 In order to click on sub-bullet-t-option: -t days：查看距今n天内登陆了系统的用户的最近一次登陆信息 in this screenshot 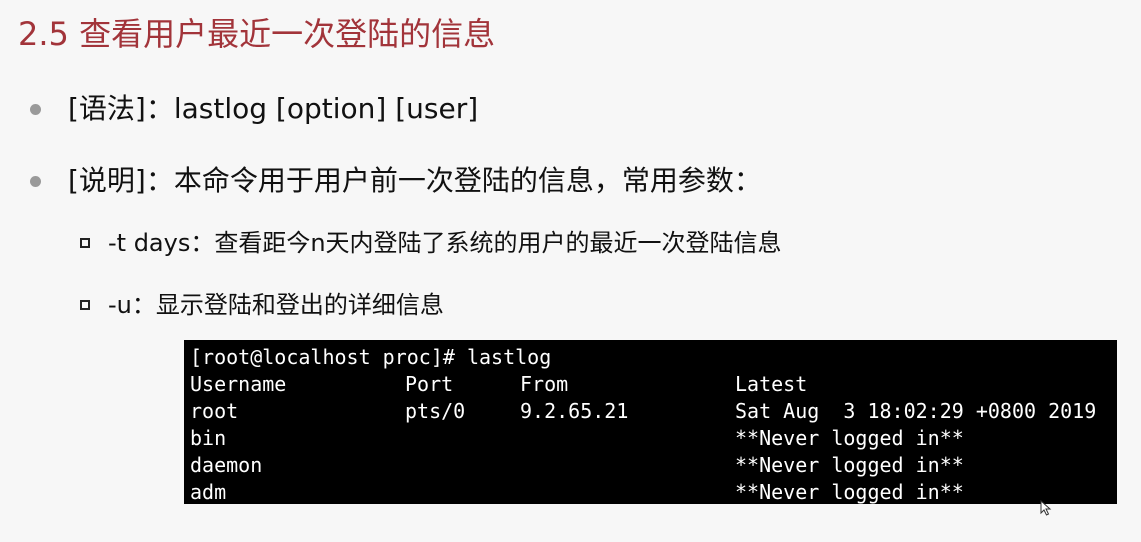, I will do `click(431, 243)`.